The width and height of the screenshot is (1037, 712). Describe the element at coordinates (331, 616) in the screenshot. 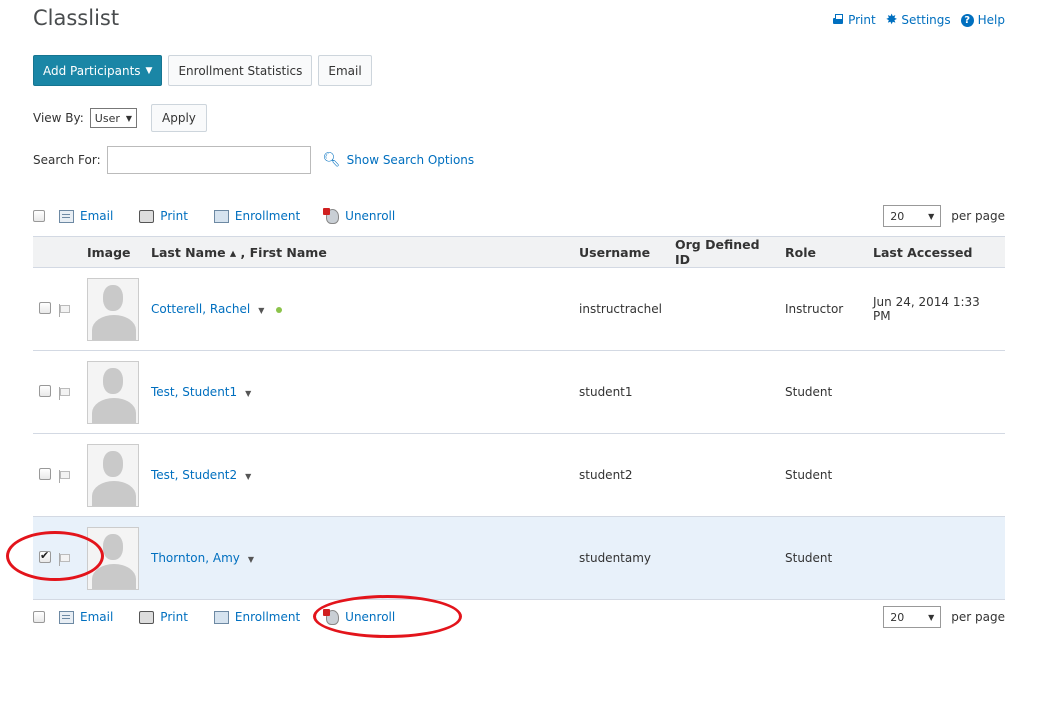

I see `unenroll-icon` at that location.